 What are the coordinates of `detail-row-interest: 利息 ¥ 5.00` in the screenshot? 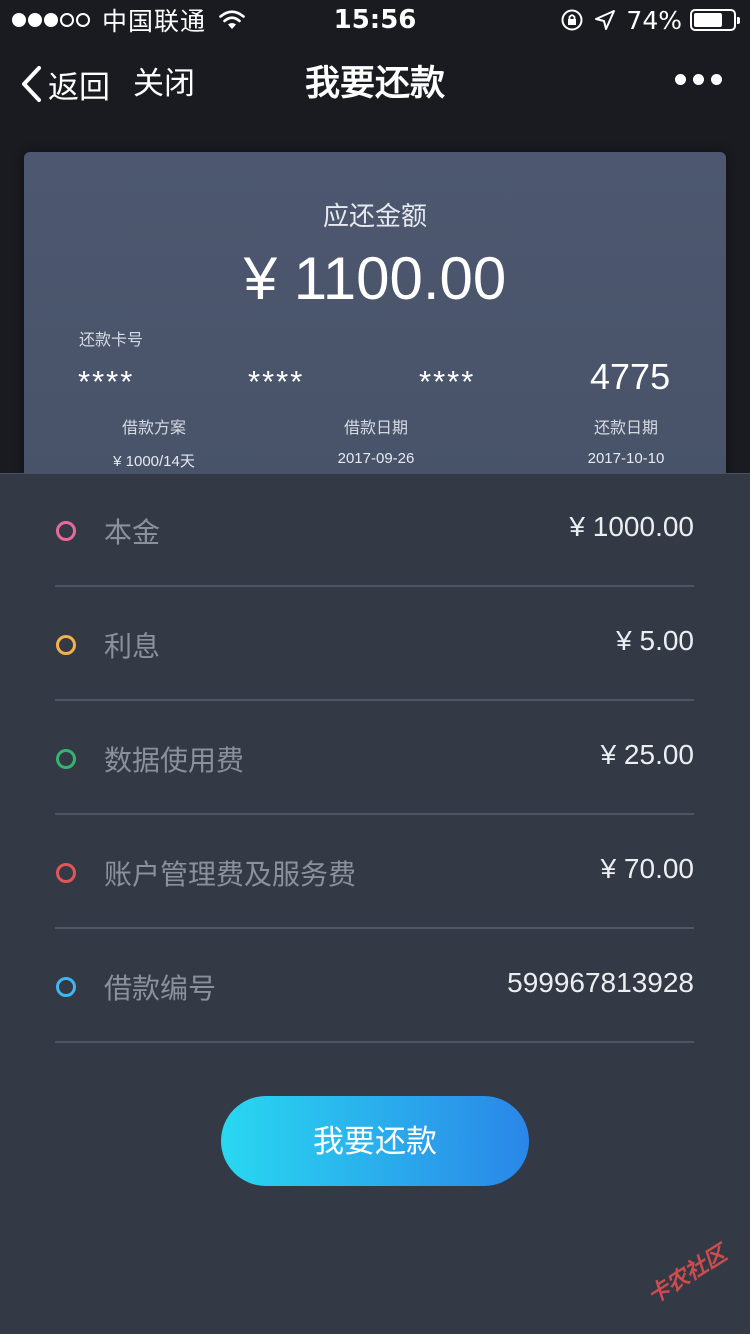 It's located at (374, 644).